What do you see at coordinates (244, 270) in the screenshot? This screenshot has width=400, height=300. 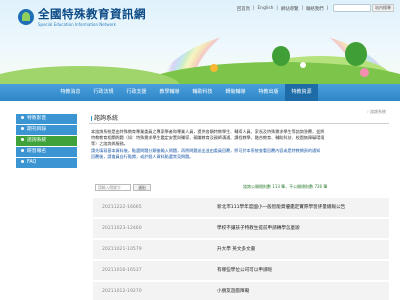 I see `item-title: 有哪些學位公司可以申請呢` at bounding box center [244, 270].